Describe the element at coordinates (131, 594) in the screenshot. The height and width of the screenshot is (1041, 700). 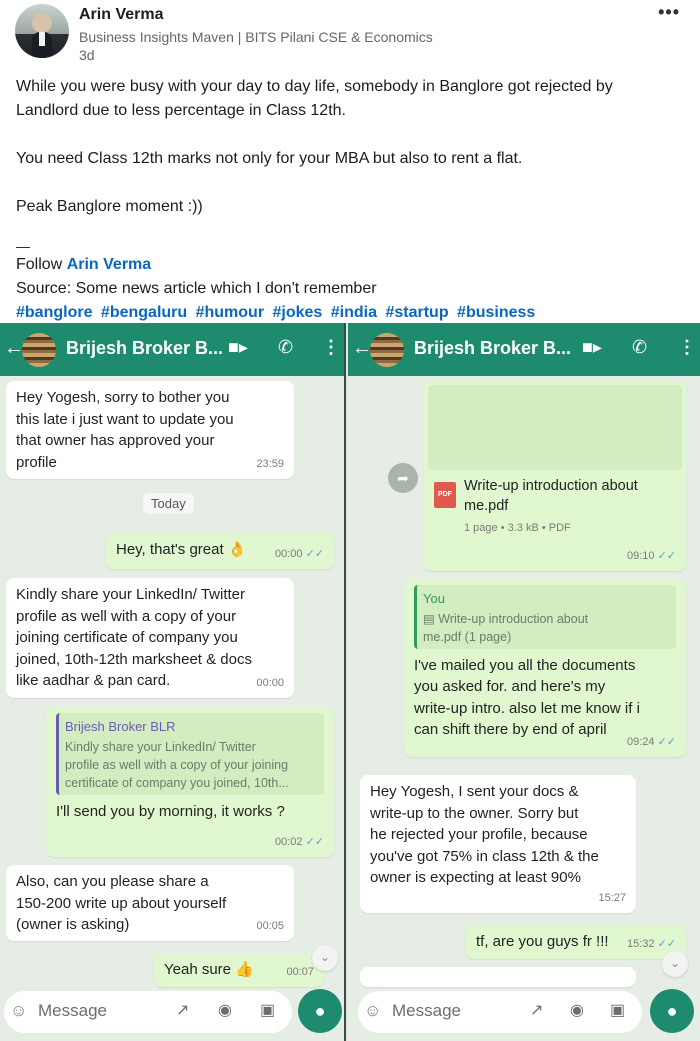
I see `message-text: Kindly share your LinkedIn/ Twitter` at that location.